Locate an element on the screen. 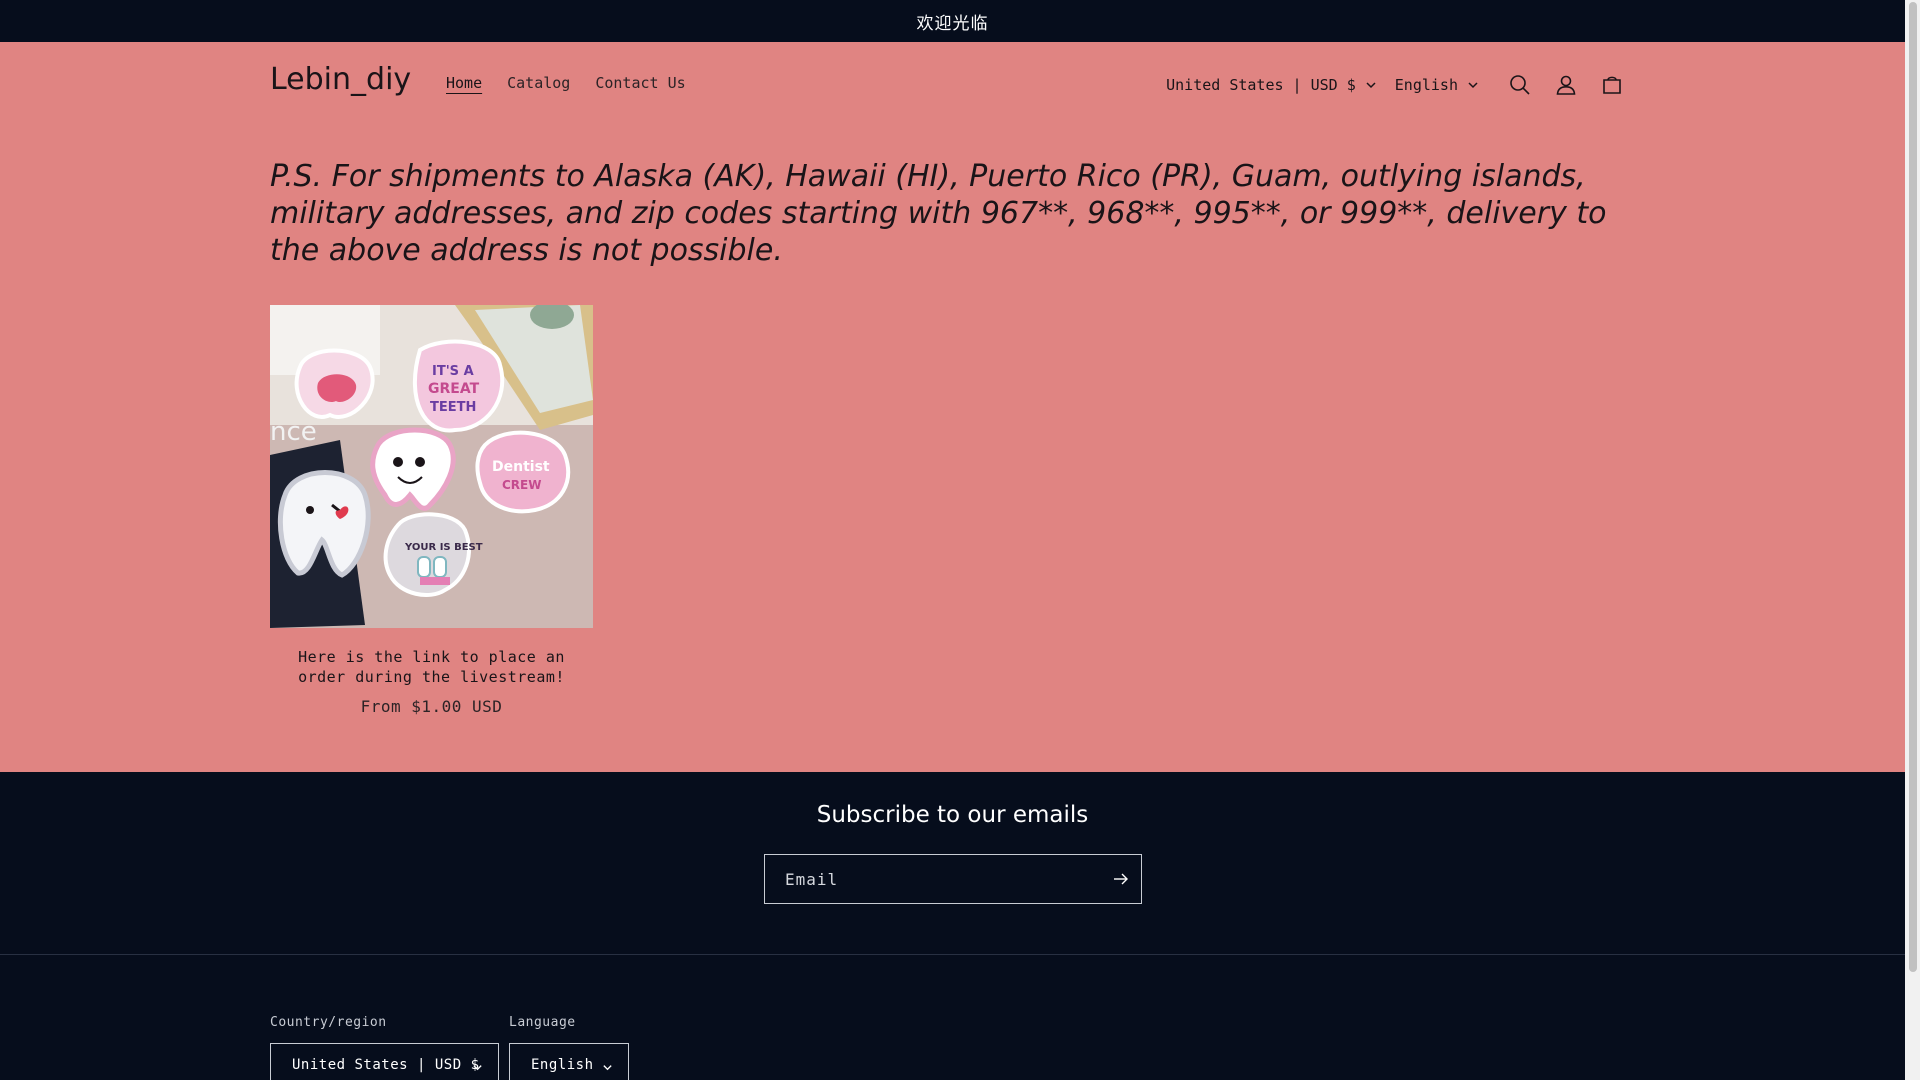 This screenshot has height=1080, width=1920. nav-item-contact-us: Contact Us is located at coordinates (640, 83).